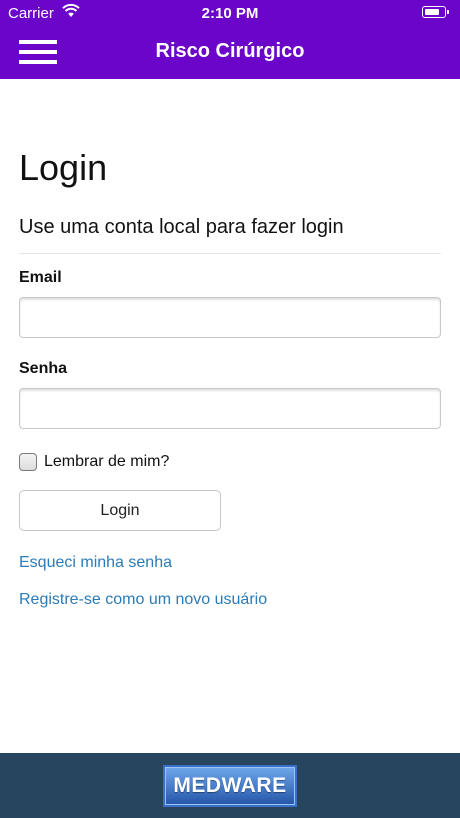  Describe the element at coordinates (40, 277) in the screenshot. I see `email-label: Email` at that location.